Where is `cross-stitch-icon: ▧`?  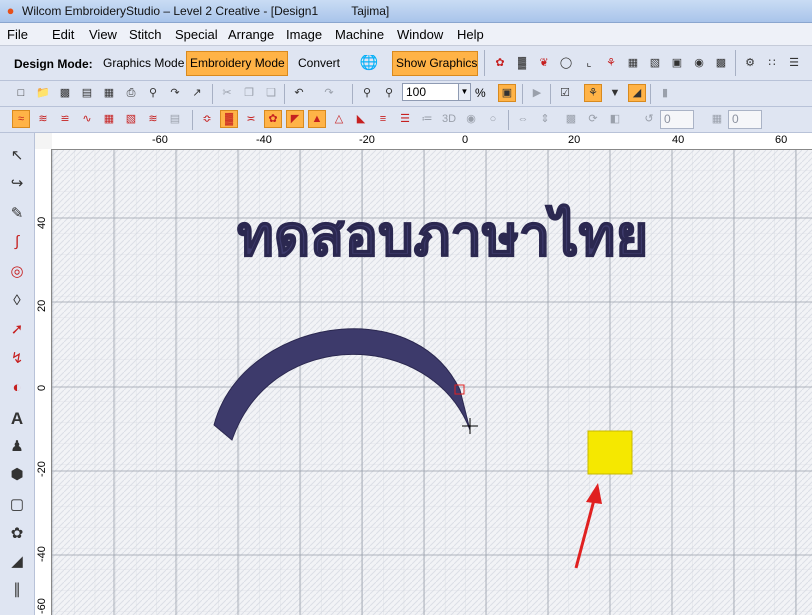 cross-stitch-icon: ▧ is located at coordinates (131, 119).